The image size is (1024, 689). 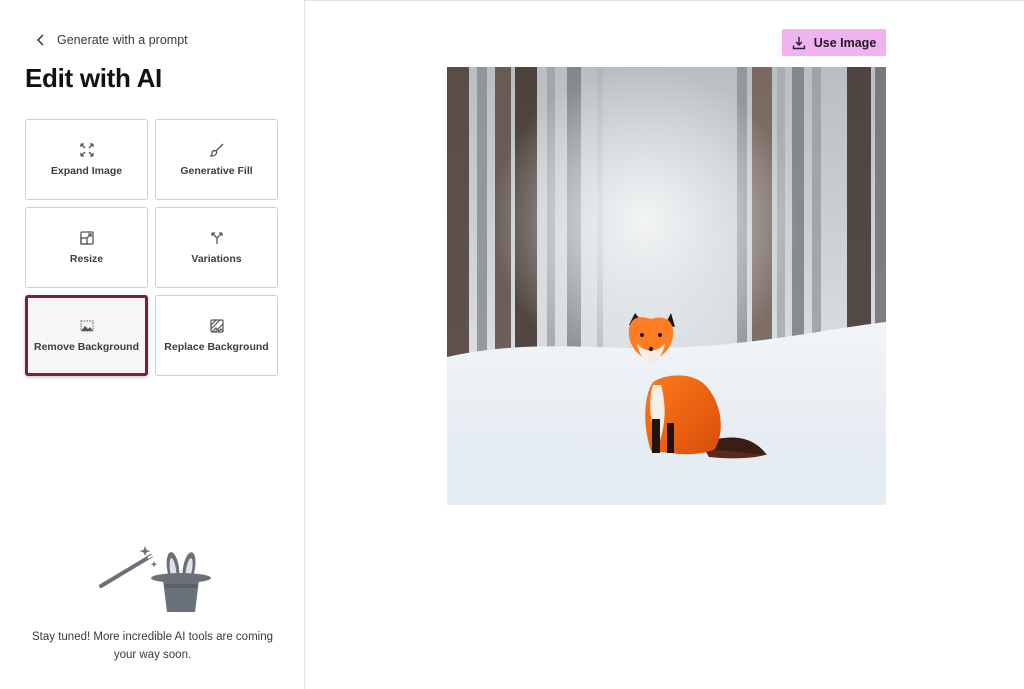 I want to click on use-image-button: Use Image, so click(x=834, y=42).